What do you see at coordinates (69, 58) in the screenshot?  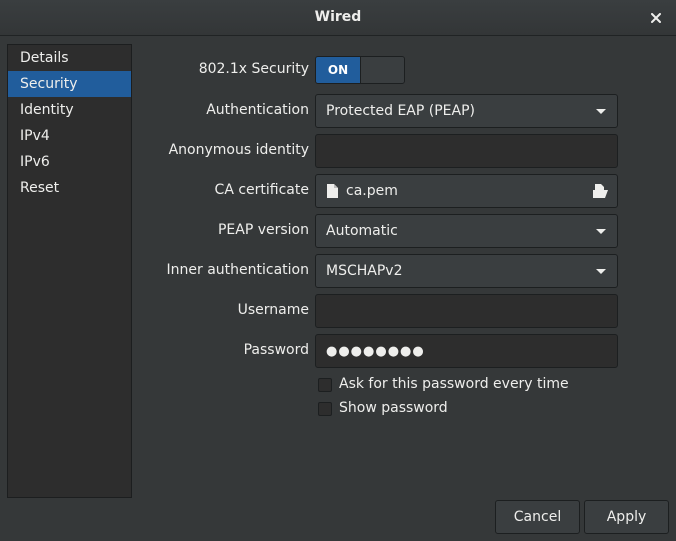 I see `sidebar-item-details: Details` at bounding box center [69, 58].